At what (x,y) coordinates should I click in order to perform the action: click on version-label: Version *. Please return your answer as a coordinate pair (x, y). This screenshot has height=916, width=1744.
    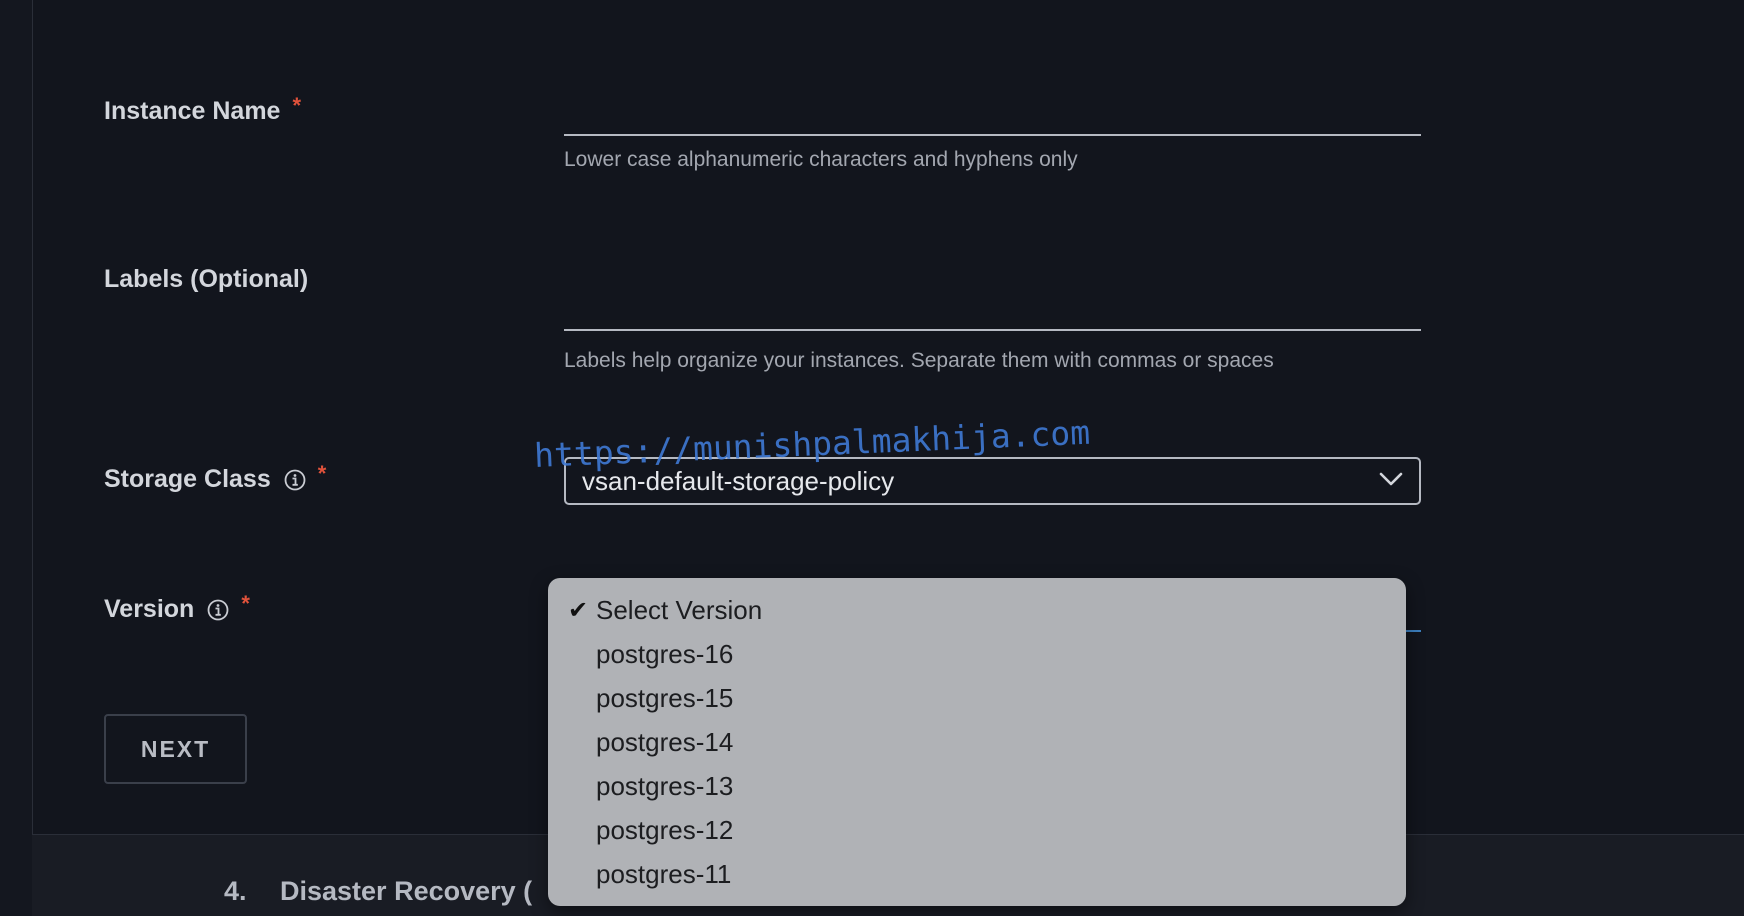
    Looking at the image, I should click on (177, 607).